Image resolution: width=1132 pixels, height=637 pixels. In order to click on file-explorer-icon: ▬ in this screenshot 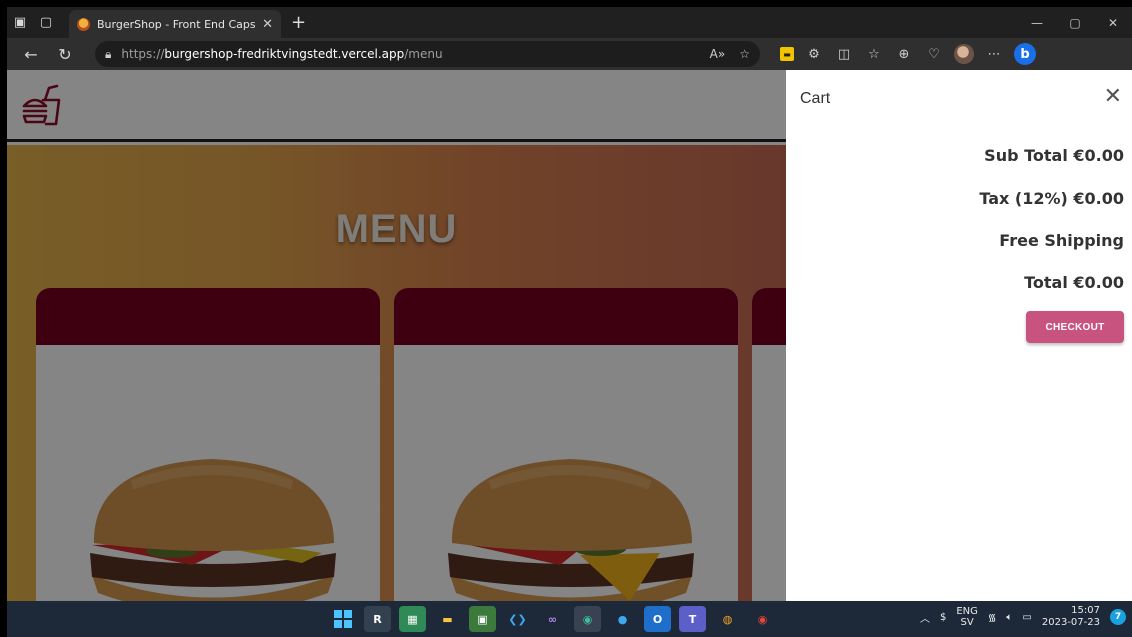, I will do `click(447, 619)`.